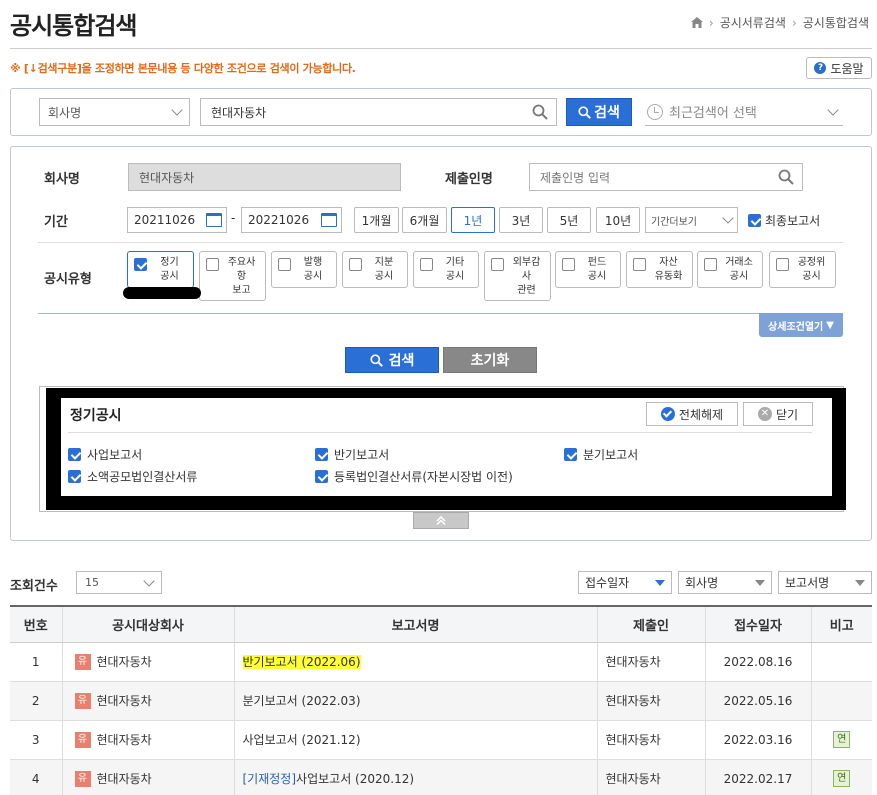 The width and height of the screenshot is (877, 795). Describe the element at coordinates (82, 662) in the screenshot. I see `listing-badge: 유` at that location.